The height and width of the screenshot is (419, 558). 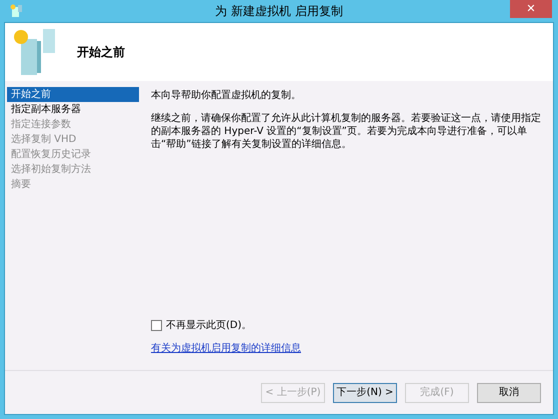 What do you see at coordinates (346, 131) in the screenshot?
I see `description-text: 继续之前，请确保你配置了允许从此计算机复制的服务器。若要验证这一点，请使用指定的副本服务器的 Hyper-V 设置的“复制设置”页。若要为完成本向导进行准备，可以单击“帮助”链接了解有关复制设置的详细信息。` at bounding box center [346, 131].